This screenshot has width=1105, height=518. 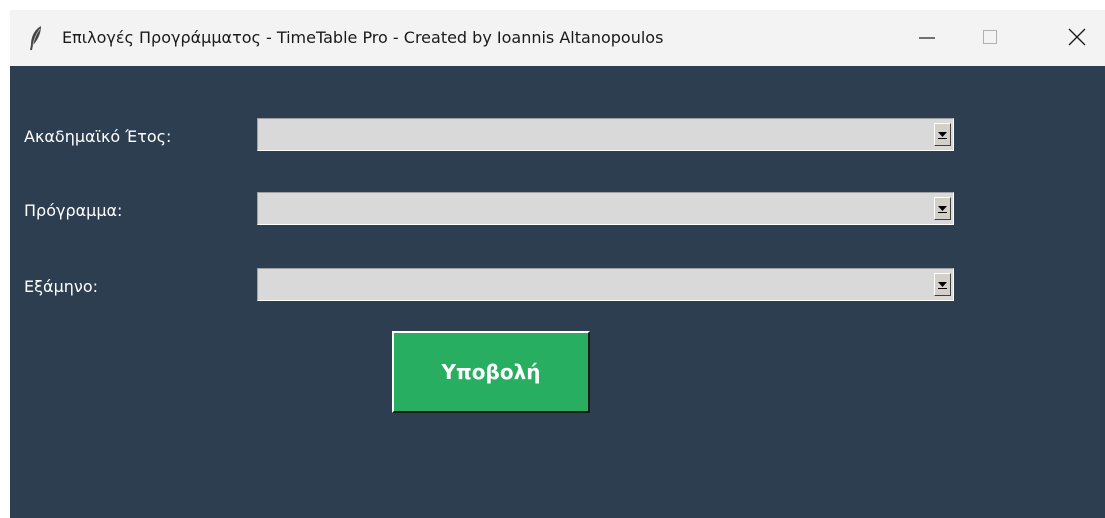 I want to click on maximize-icon, so click(x=990, y=37).